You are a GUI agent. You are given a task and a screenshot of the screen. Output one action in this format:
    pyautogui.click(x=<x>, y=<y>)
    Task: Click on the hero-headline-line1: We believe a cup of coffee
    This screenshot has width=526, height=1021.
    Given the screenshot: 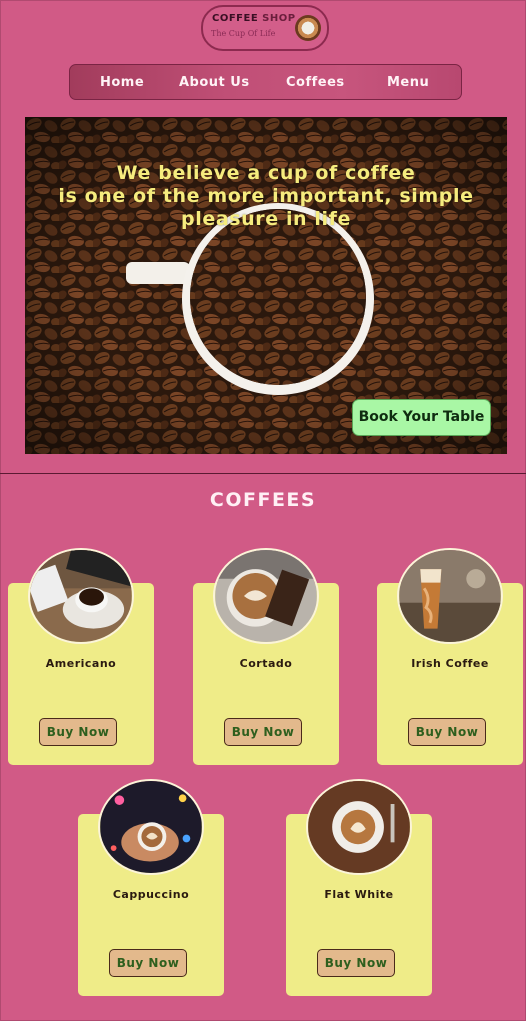 What is the action you would take?
    pyautogui.click(x=266, y=173)
    